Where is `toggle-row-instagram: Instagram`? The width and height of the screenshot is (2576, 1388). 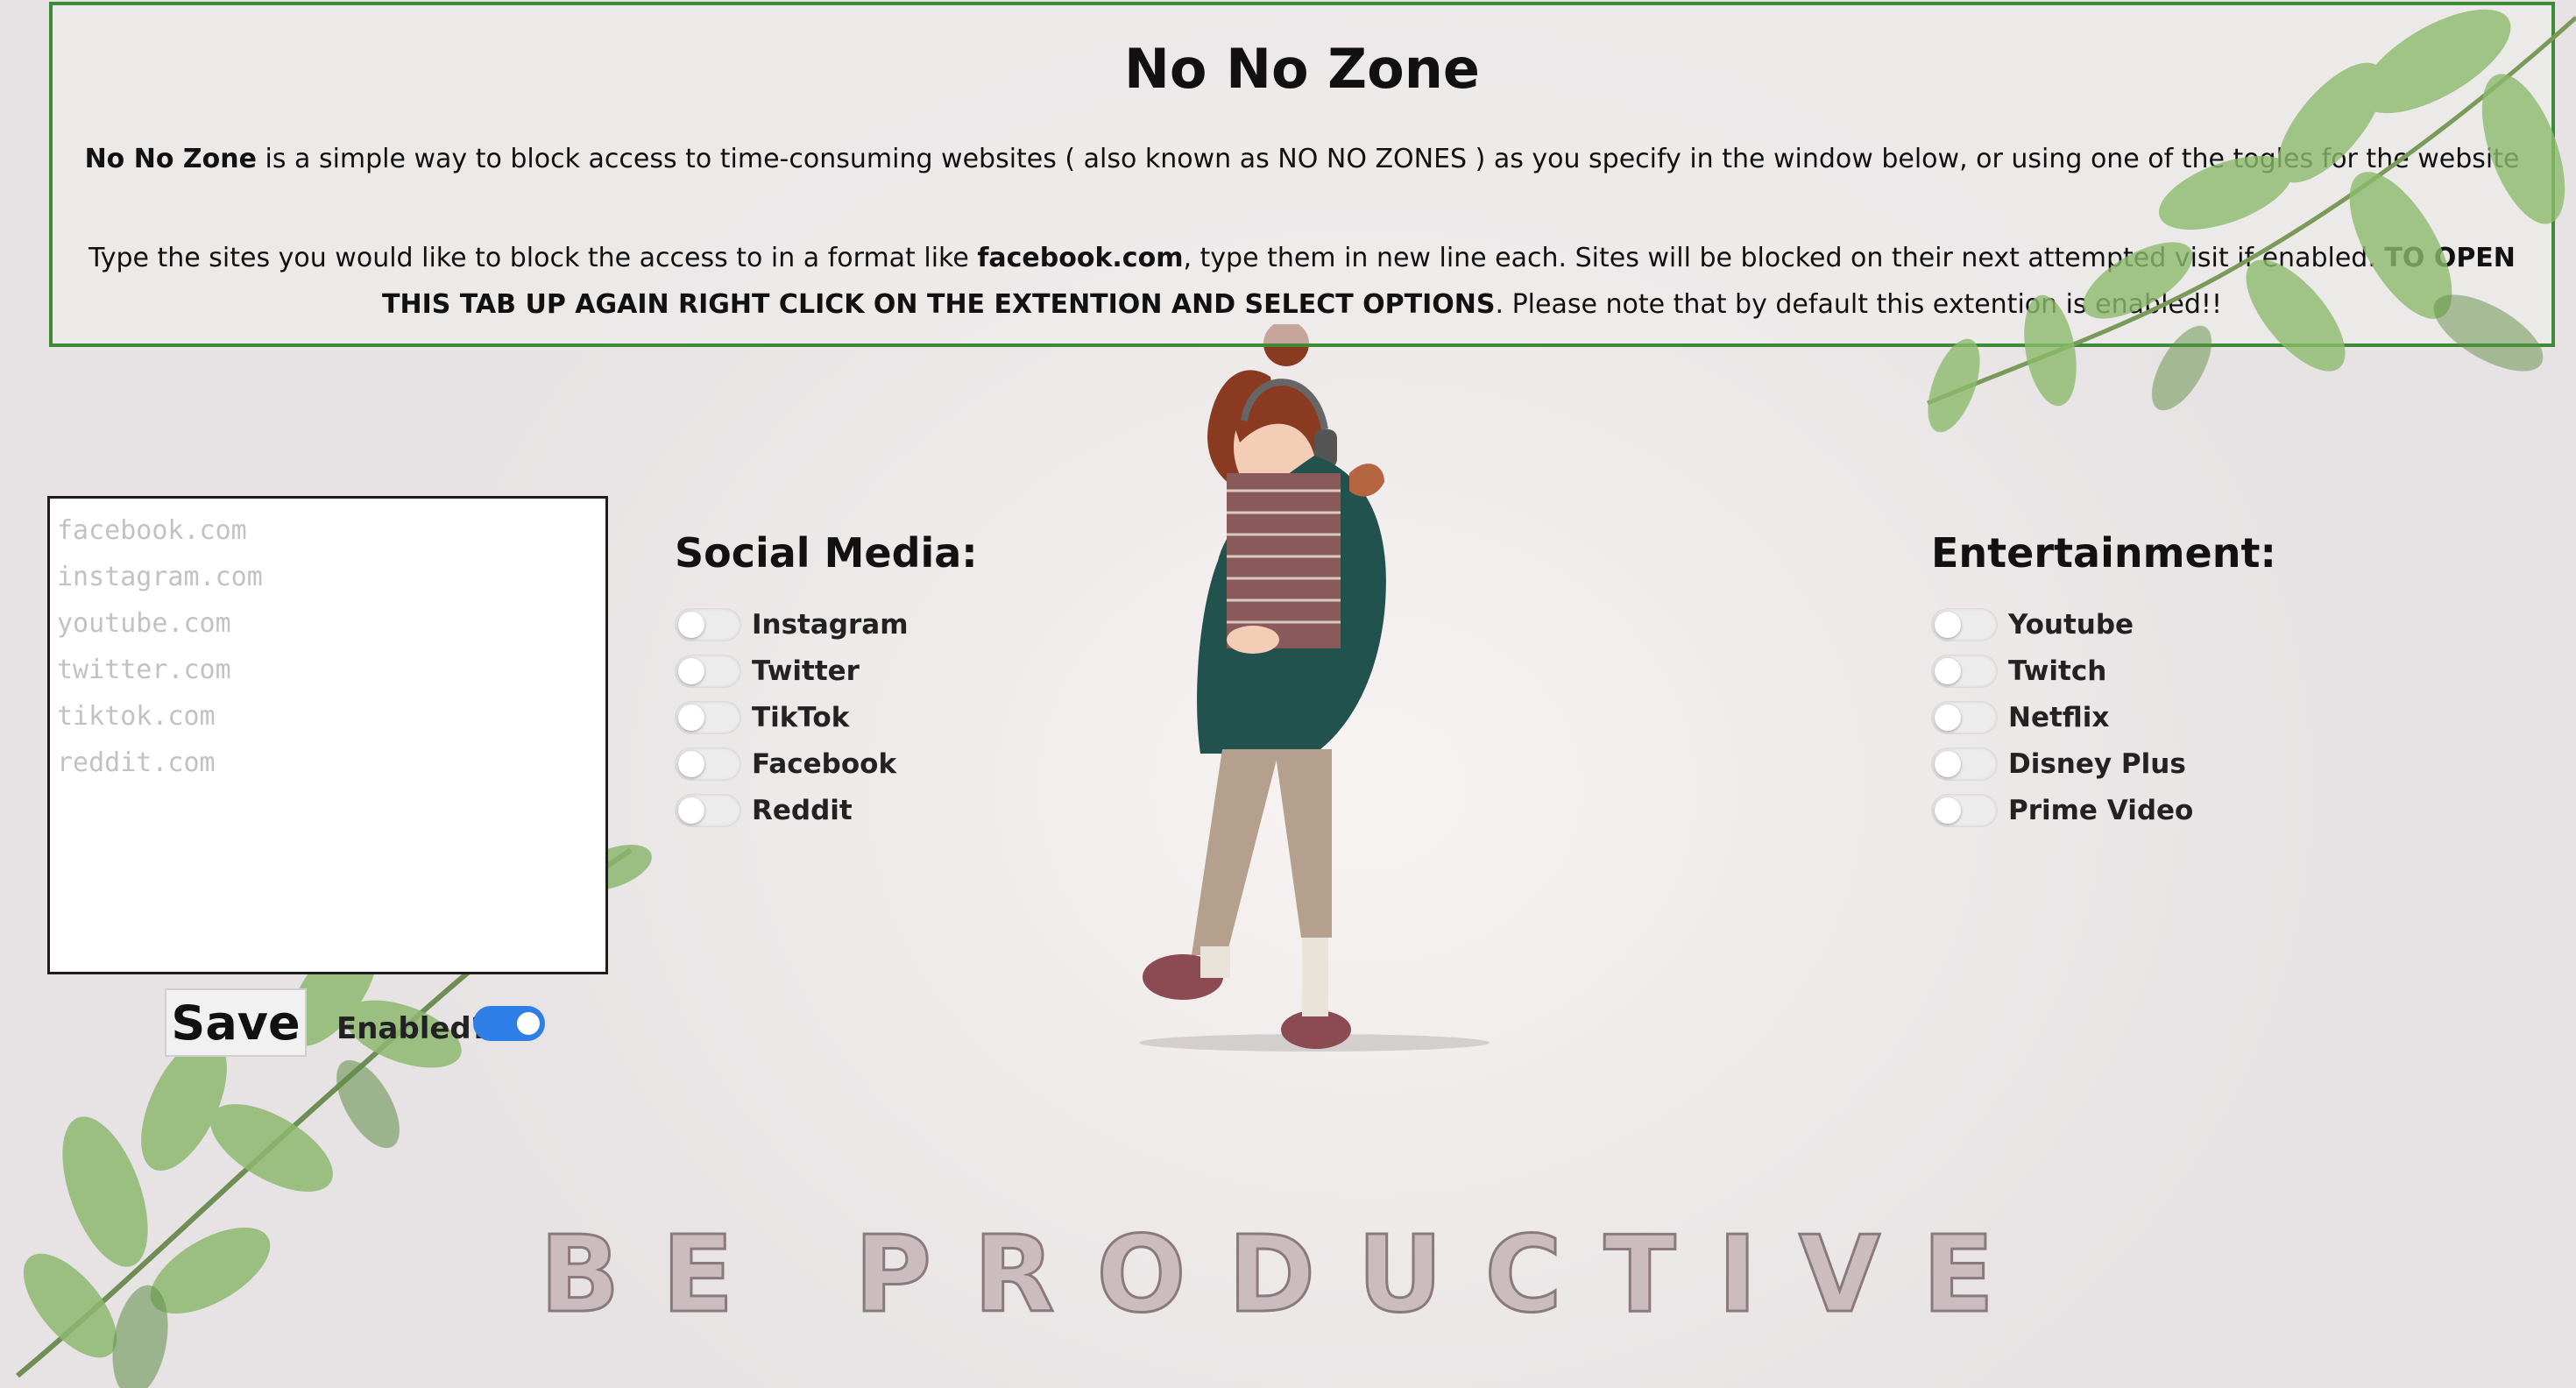 toggle-row-instagram: Instagram is located at coordinates (826, 625).